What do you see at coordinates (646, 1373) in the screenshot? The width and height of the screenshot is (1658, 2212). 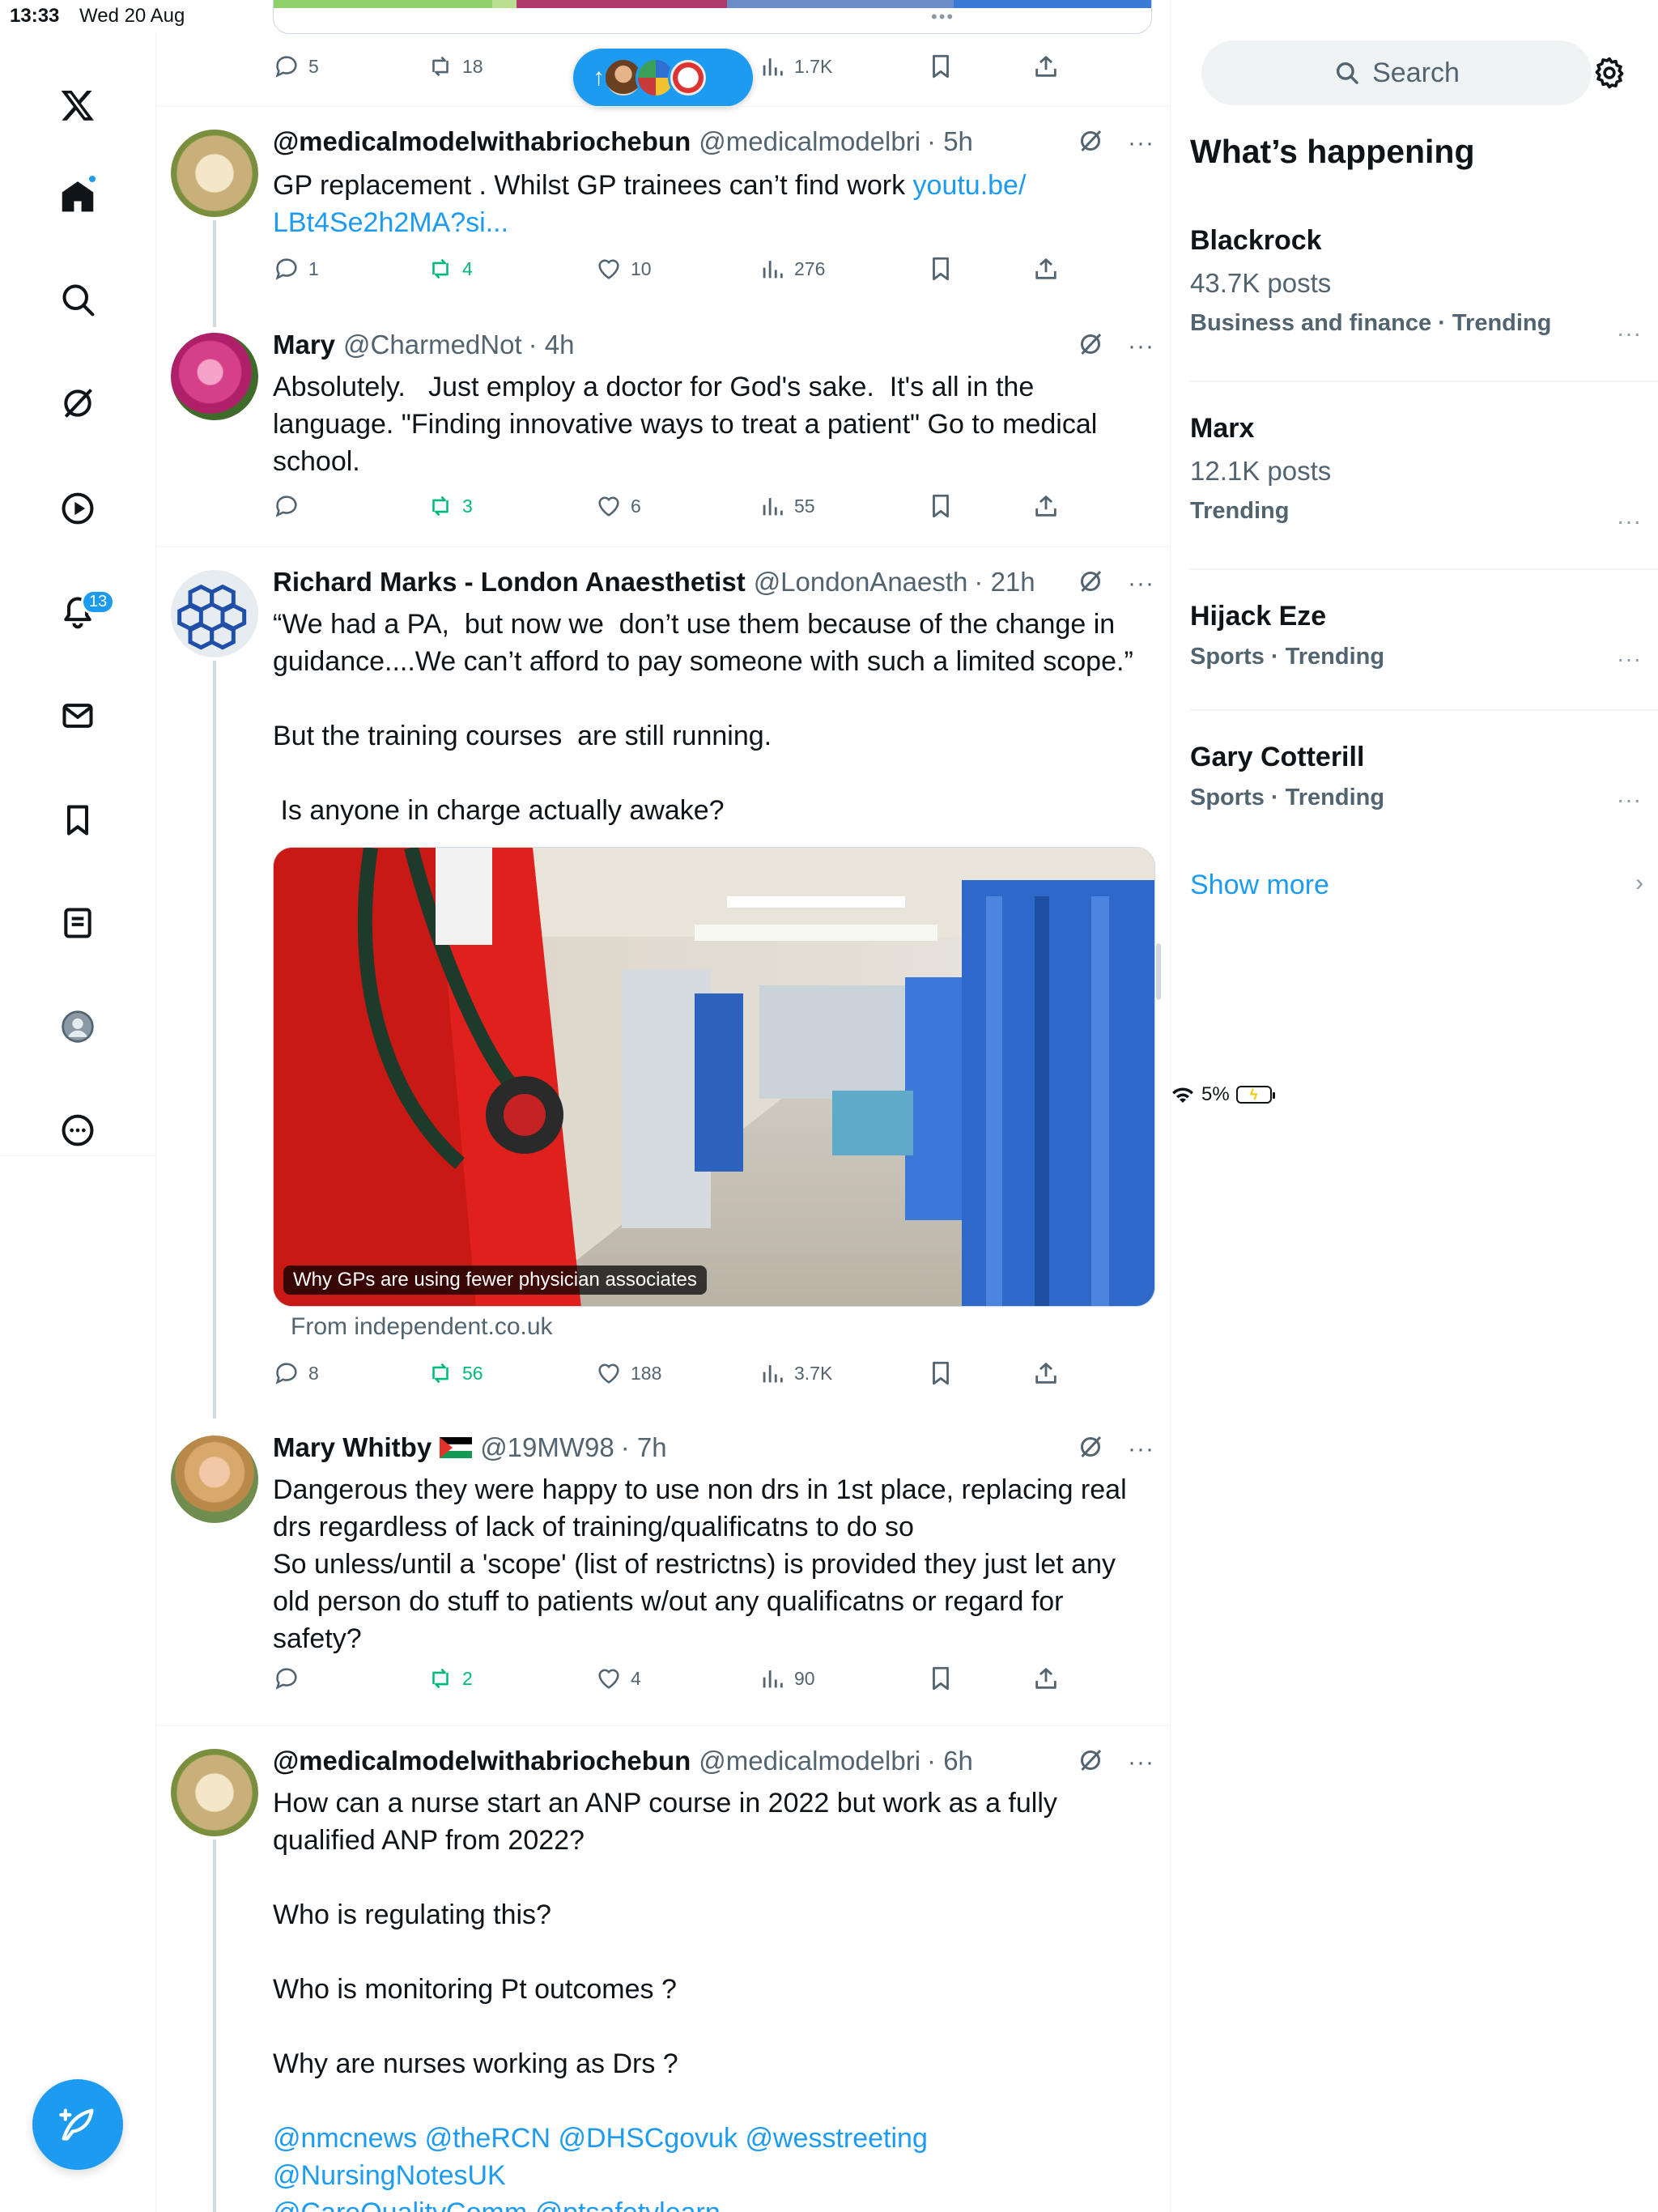 I see `like-count: 188` at bounding box center [646, 1373].